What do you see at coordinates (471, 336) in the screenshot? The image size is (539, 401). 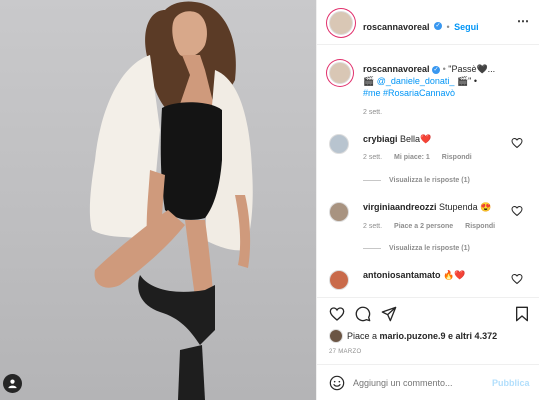 I see `likes-suffix: e altri 4.372` at bounding box center [471, 336].